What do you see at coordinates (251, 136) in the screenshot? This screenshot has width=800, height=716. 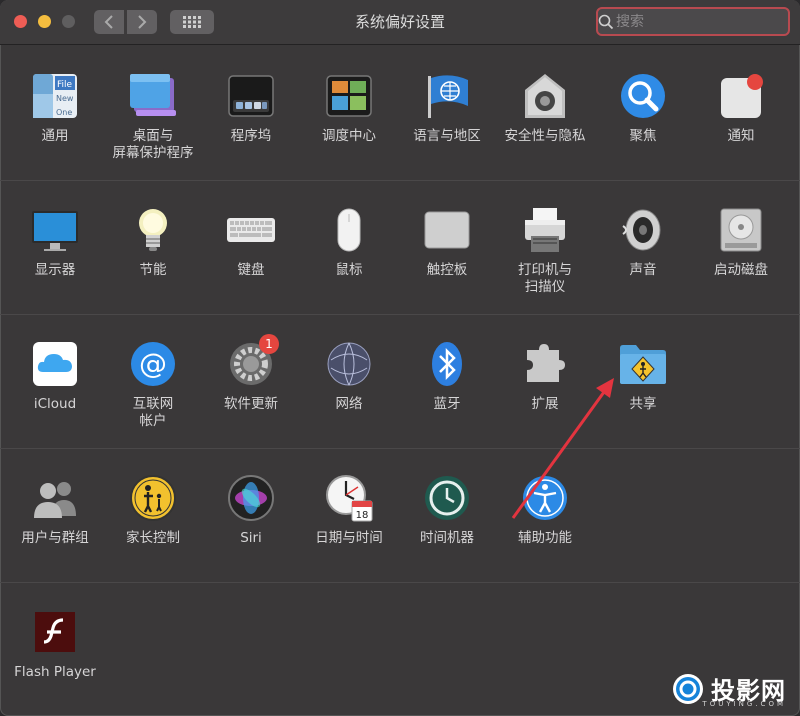 I see `pane-label: 程序坞` at bounding box center [251, 136].